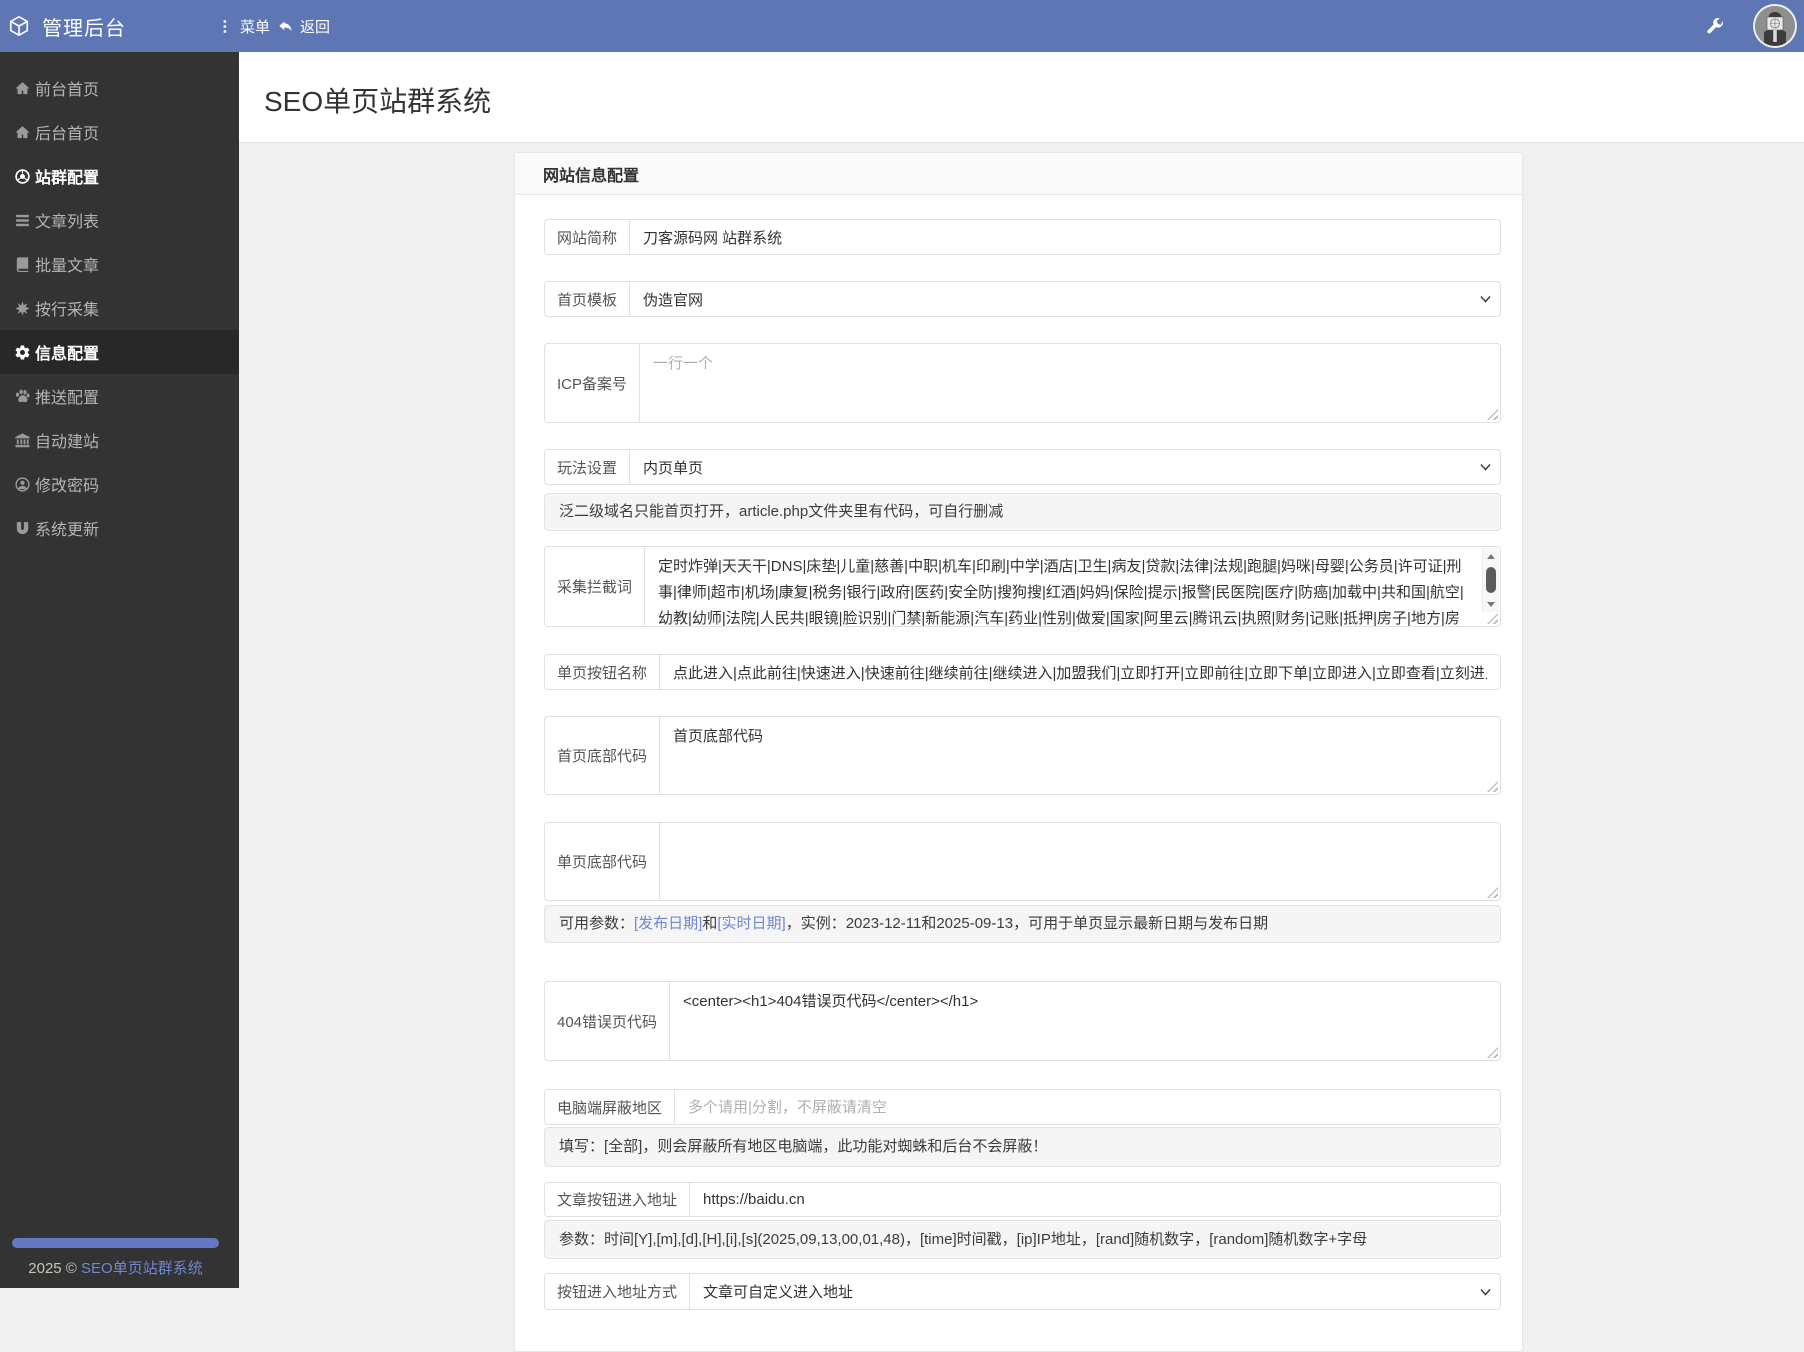 The width and height of the screenshot is (1804, 1352). Describe the element at coordinates (225, 26) in the screenshot. I see `menu-bars-icon` at that location.